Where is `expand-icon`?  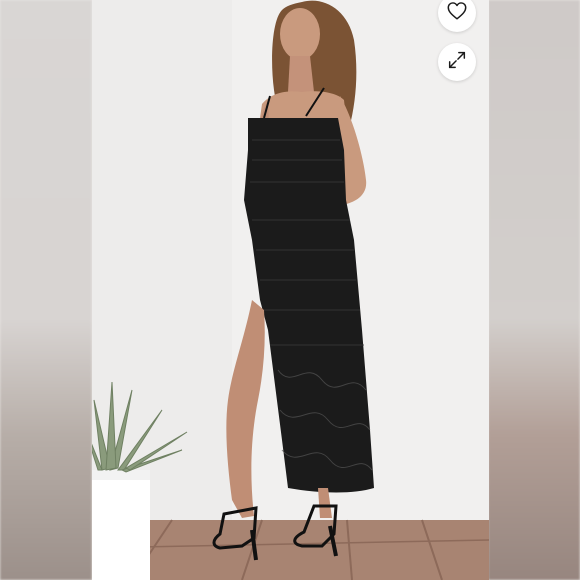
expand-icon is located at coordinates (457, 62).